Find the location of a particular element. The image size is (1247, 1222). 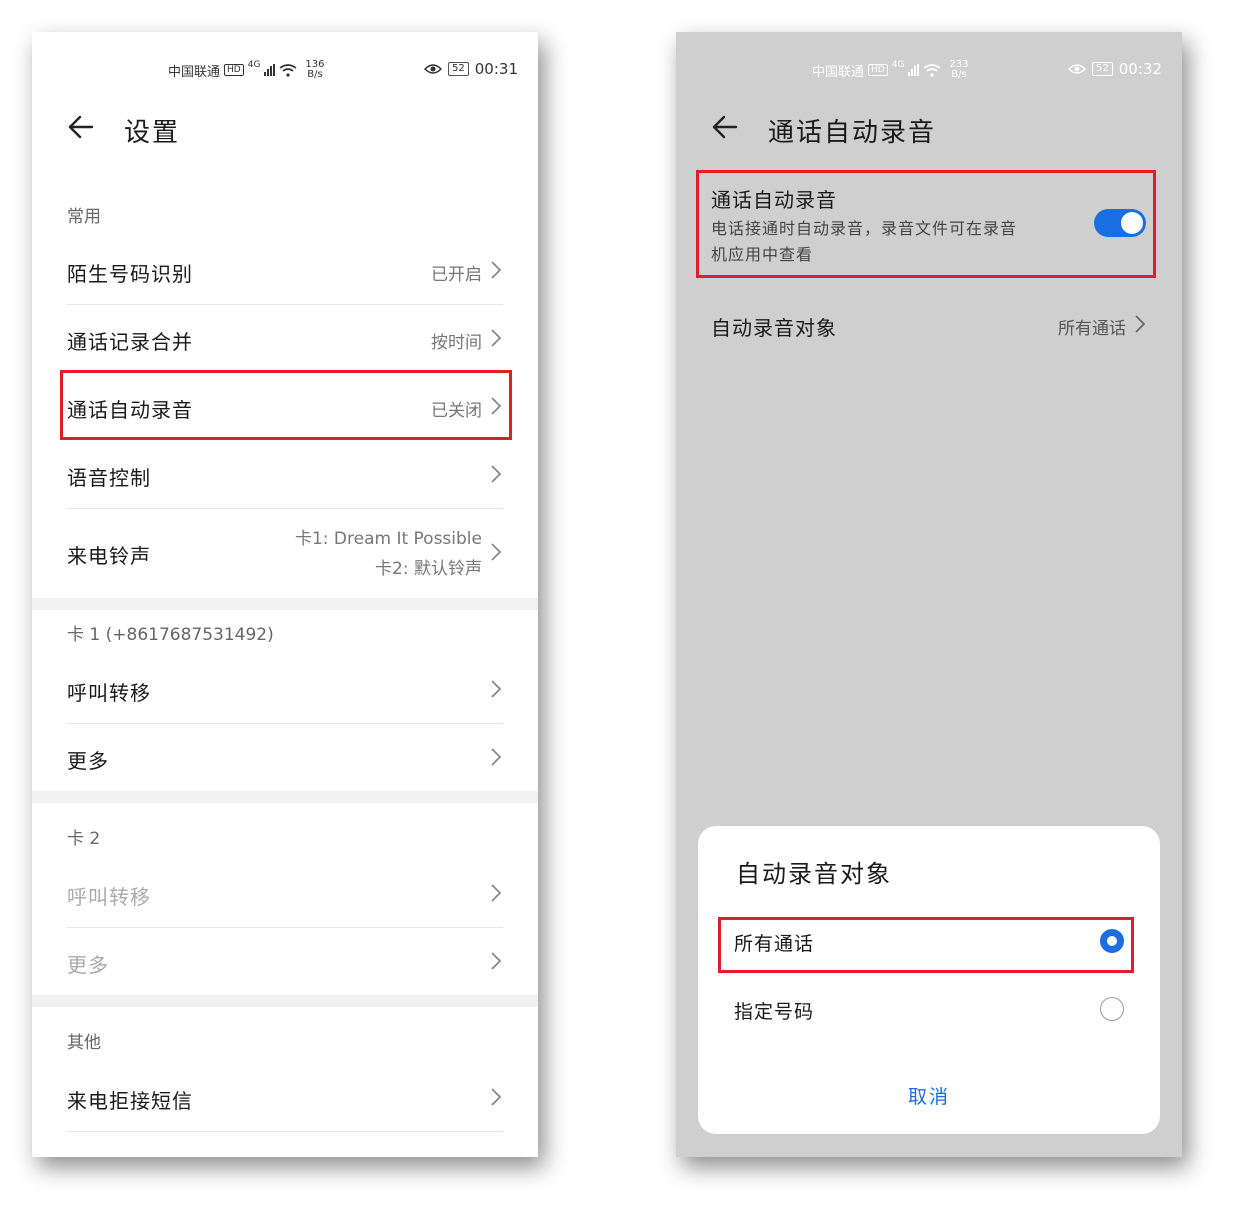

option-label: 指定号码 is located at coordinates (774, 1012).